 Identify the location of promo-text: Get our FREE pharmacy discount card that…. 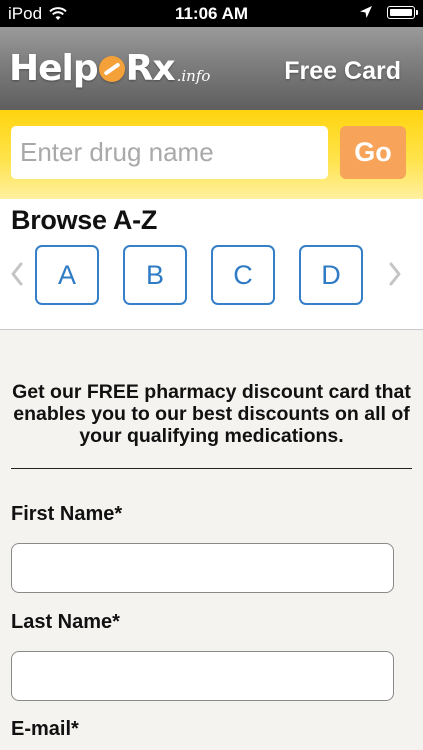
(211, 414).